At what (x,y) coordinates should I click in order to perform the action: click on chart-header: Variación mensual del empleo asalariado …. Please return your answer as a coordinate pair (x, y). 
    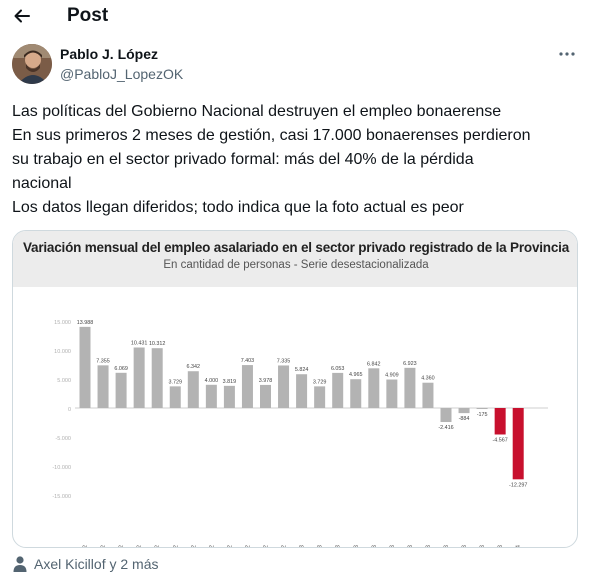
    Looking at the image, I should click on (295, 259).